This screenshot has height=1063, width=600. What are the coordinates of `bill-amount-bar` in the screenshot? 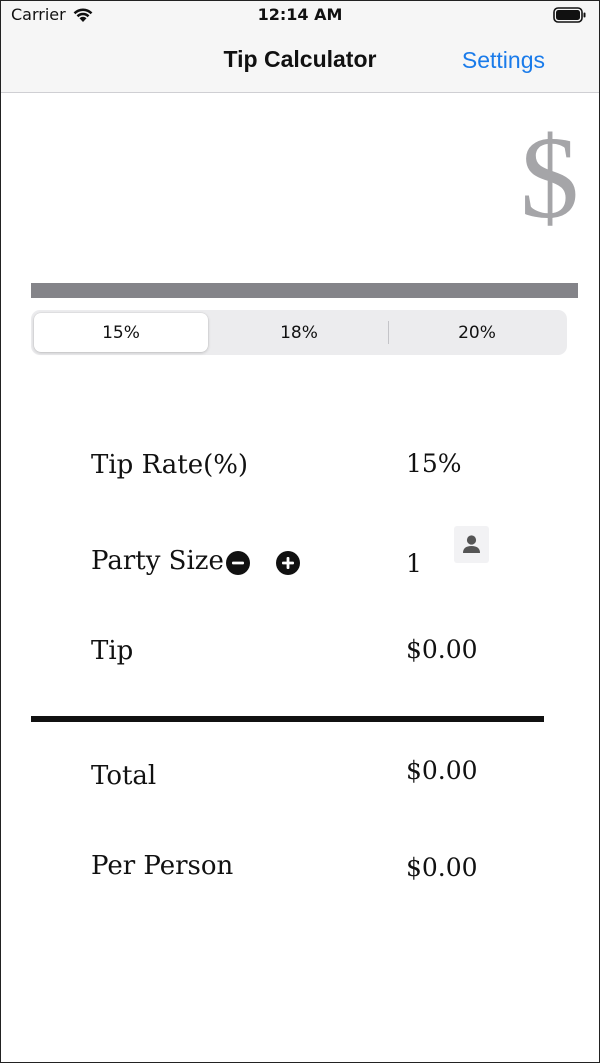 It's located at (304, 290).